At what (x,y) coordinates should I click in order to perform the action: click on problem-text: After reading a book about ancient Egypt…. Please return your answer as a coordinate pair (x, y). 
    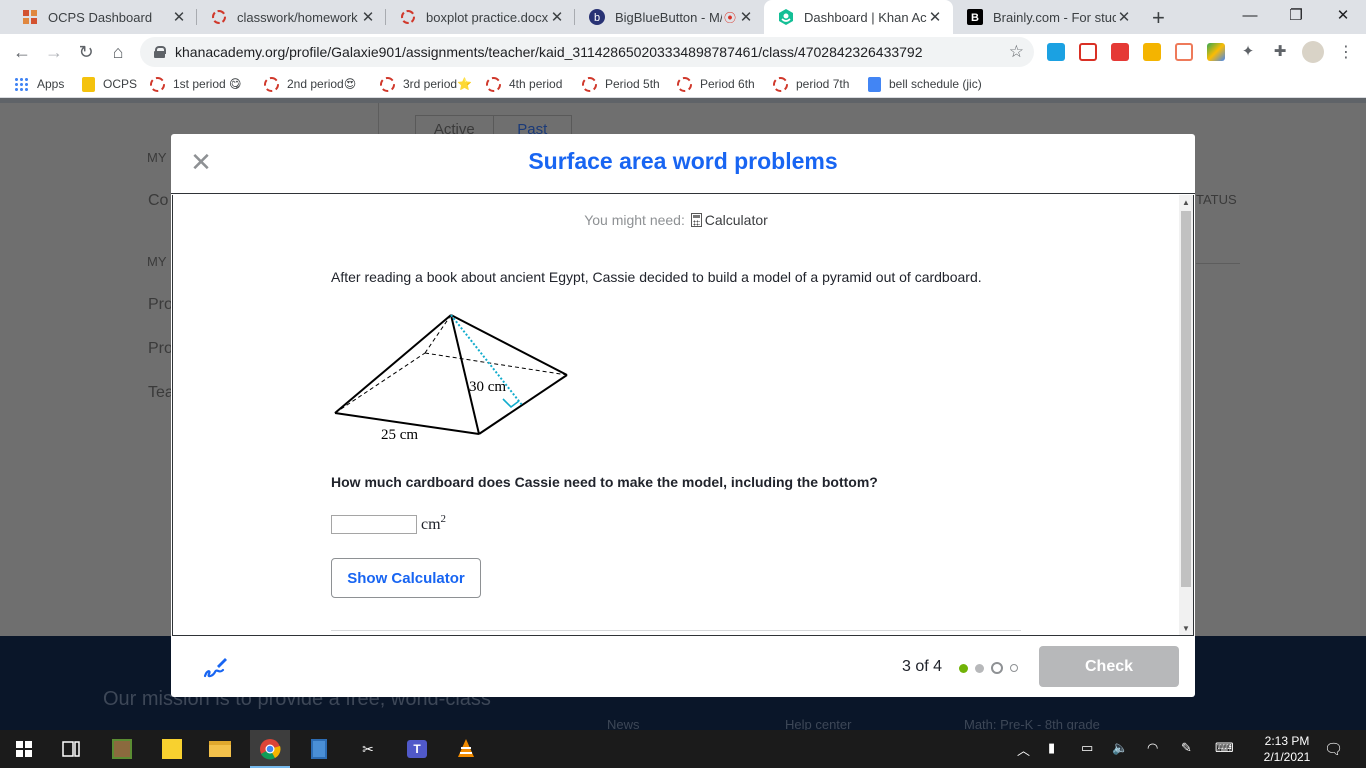
    Looking at the image, I should click on (656, 277).